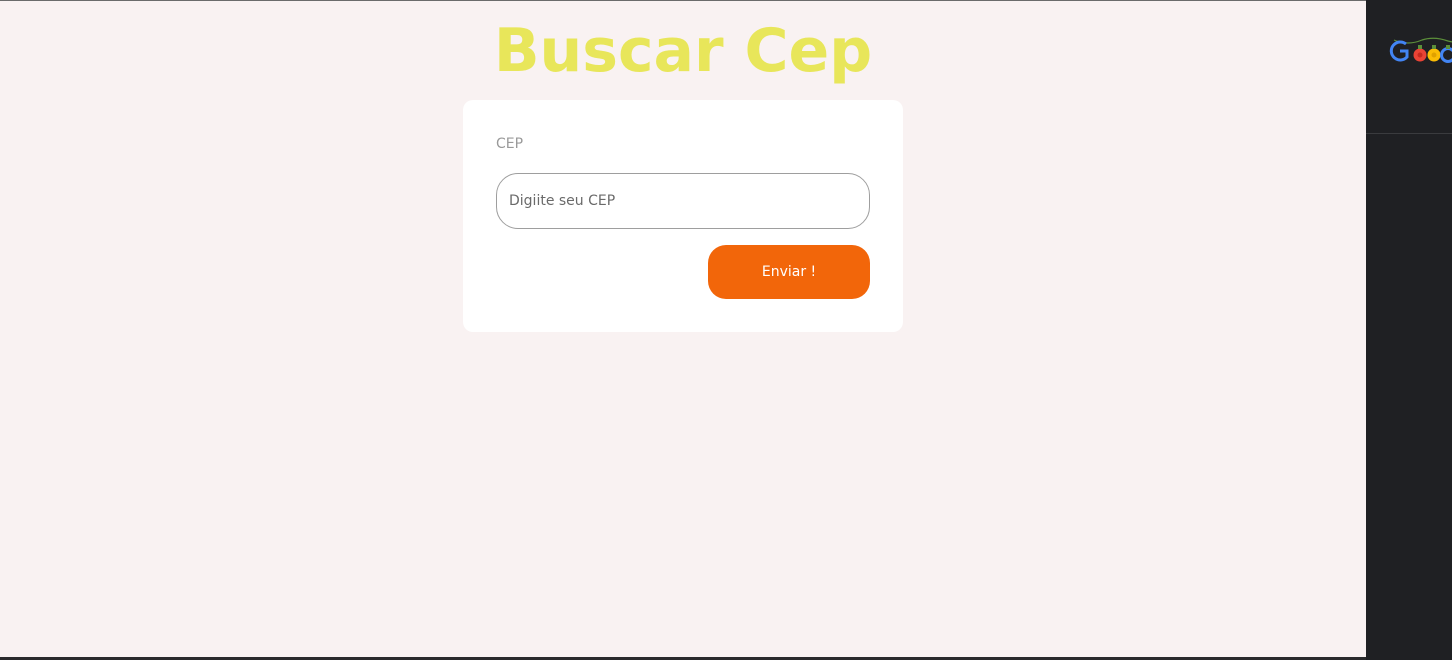 Image resolution: width=1452 pixels, height=660 pixels. What do you see at coordinates (683, 201) in the screenshot?
I see `cep-input` at bounding box center [683, 201].